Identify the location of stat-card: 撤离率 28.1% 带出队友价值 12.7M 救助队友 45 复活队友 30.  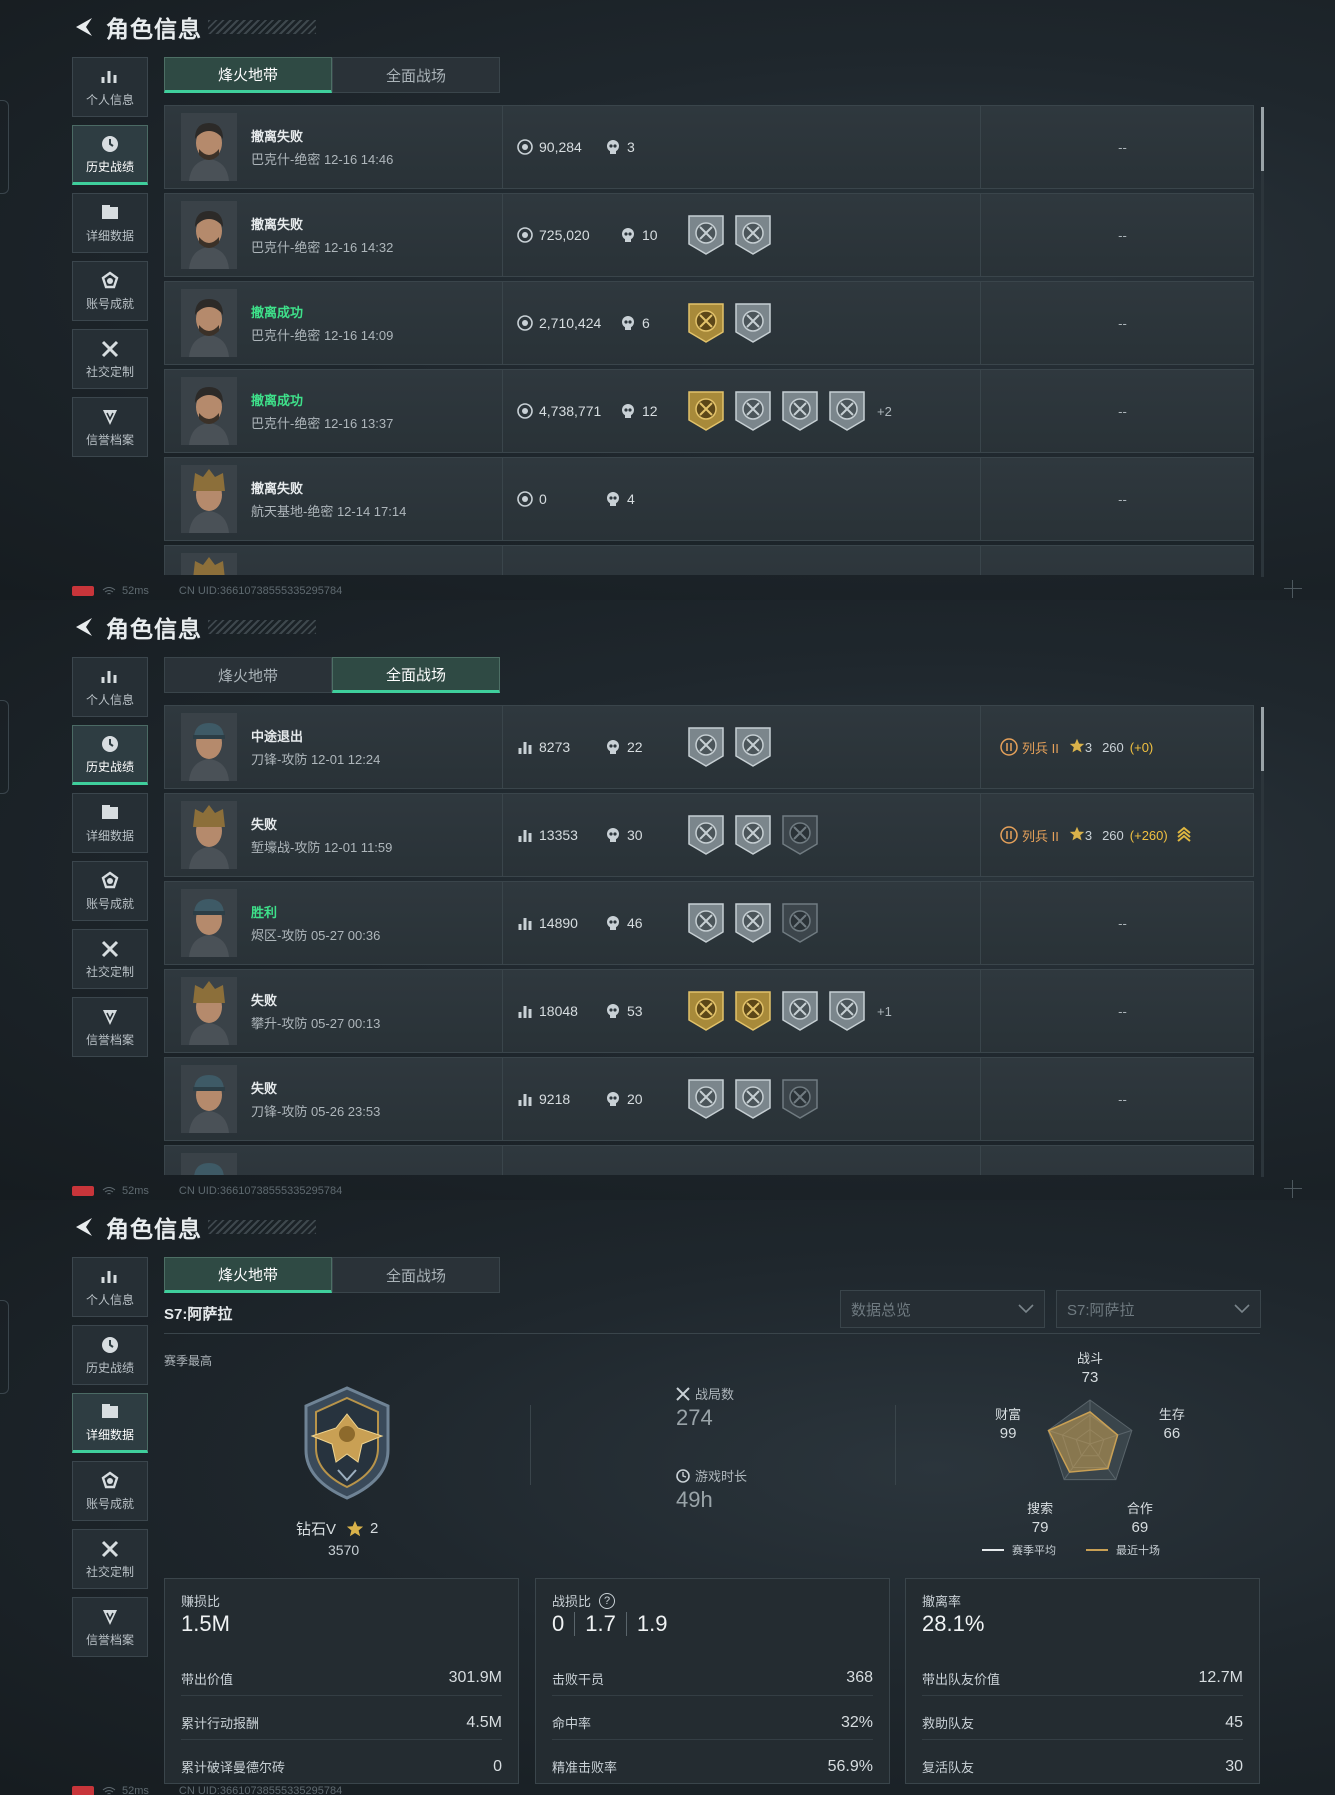
(1082, 1681).